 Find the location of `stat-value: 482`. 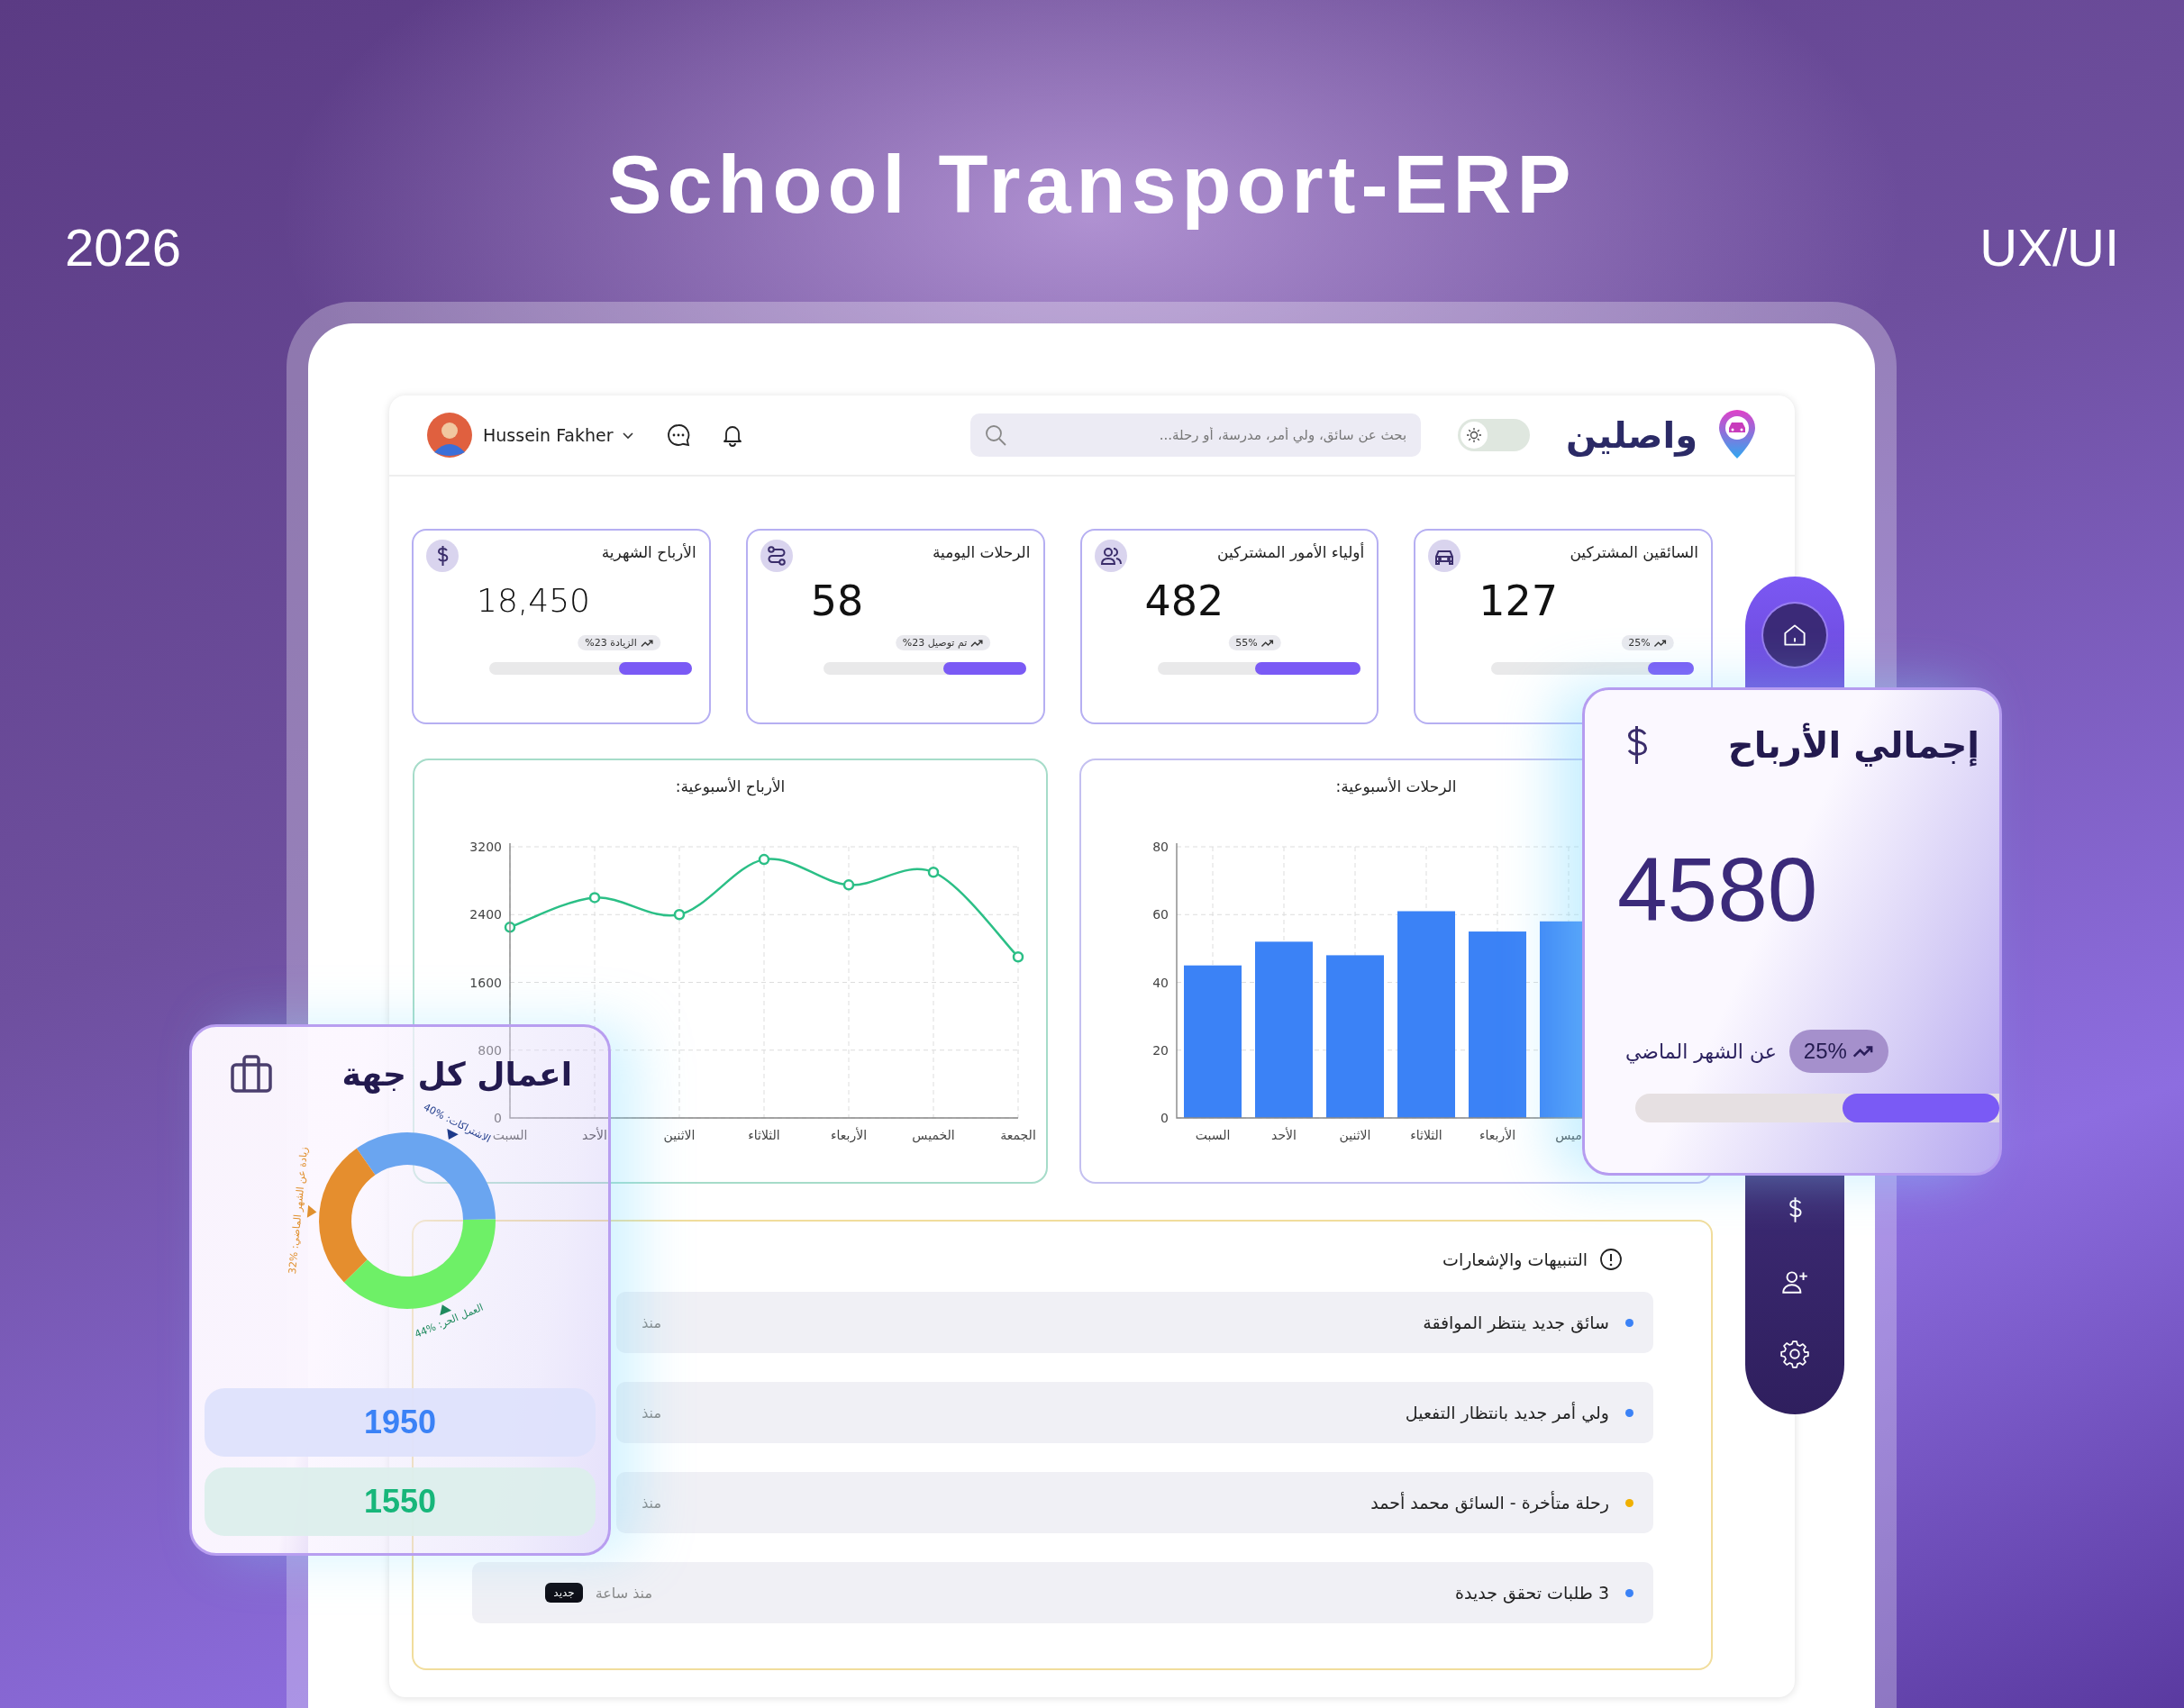

stat-value: 482 is located at coordinates (1184, 601).